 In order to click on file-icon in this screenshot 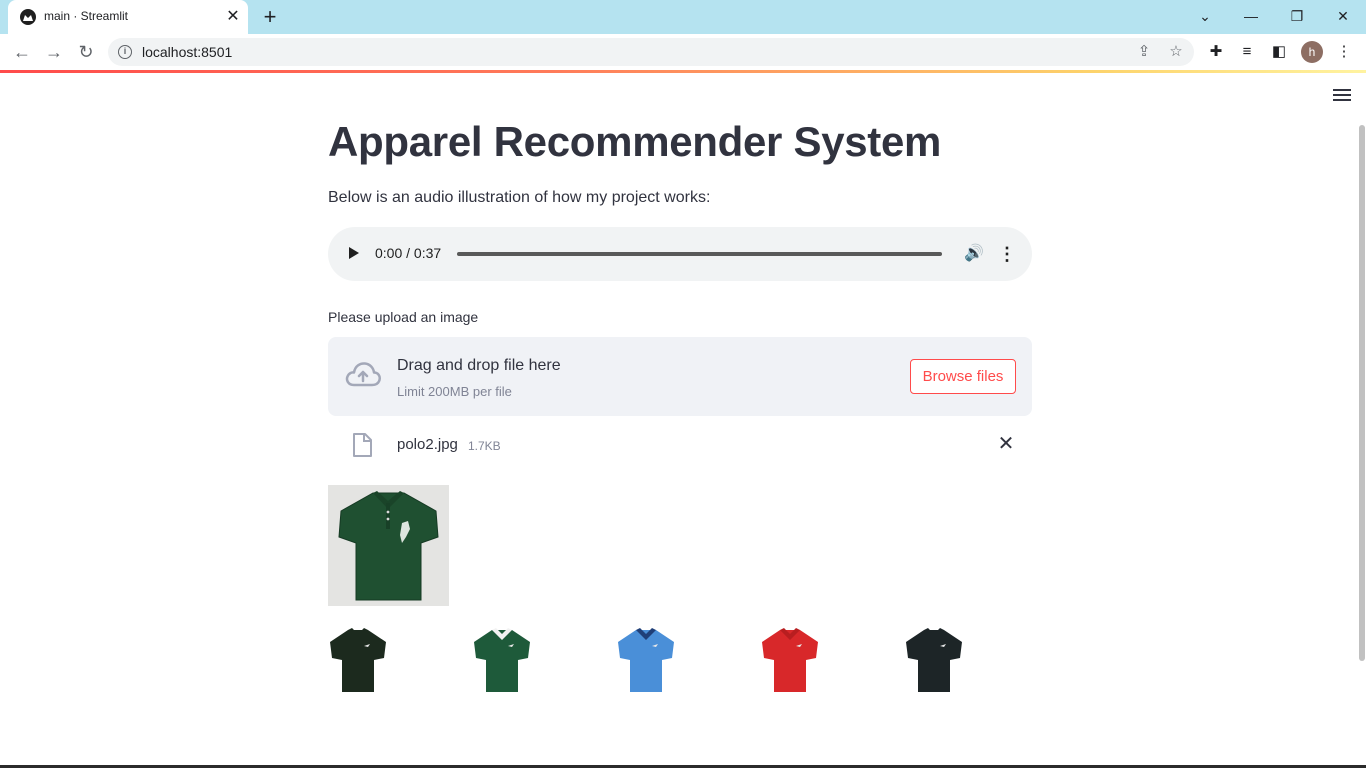, I will do `click(362, 447)`.